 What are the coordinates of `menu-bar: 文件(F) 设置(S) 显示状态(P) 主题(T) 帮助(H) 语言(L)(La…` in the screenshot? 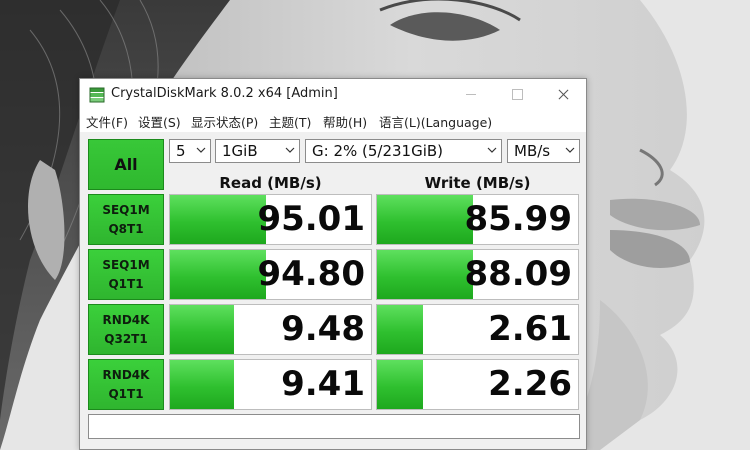 It's located at (333, 121).